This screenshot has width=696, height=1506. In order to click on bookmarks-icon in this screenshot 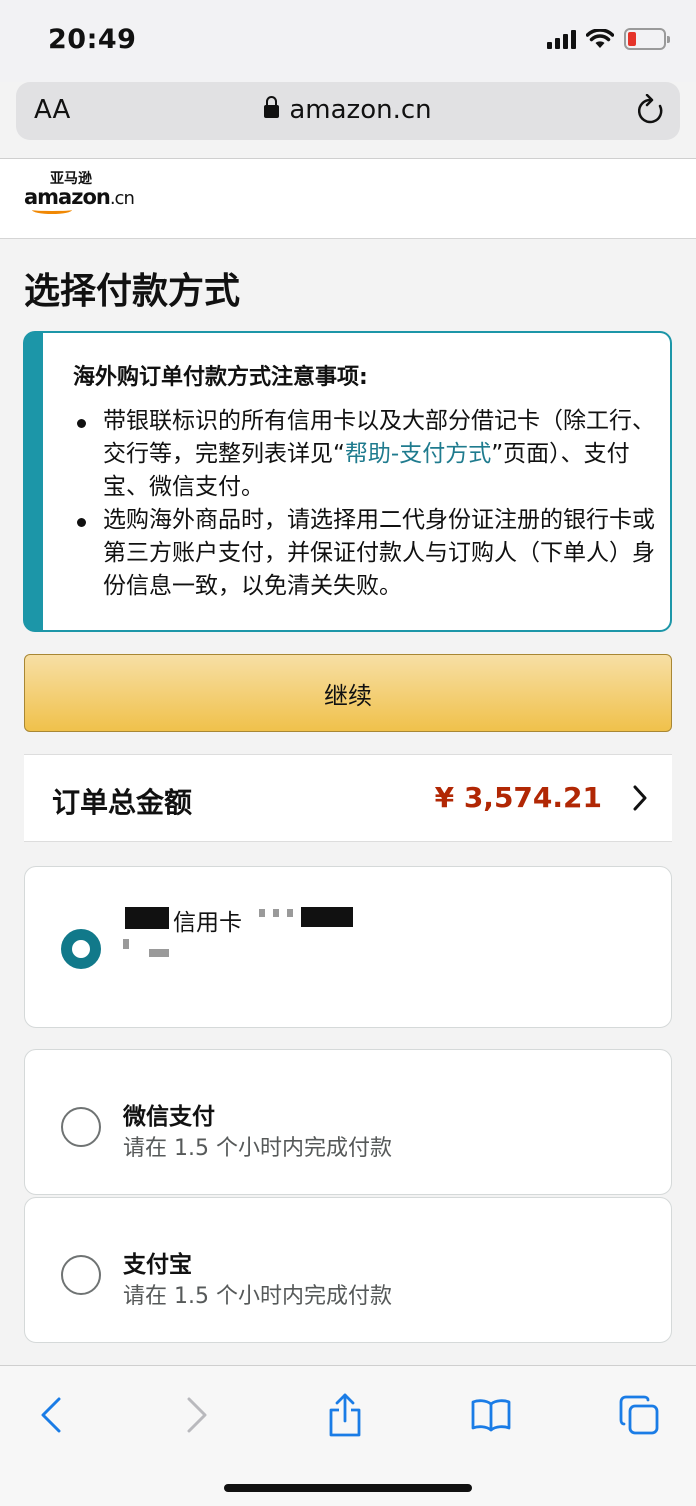, I will do `click(491, 1415)`.